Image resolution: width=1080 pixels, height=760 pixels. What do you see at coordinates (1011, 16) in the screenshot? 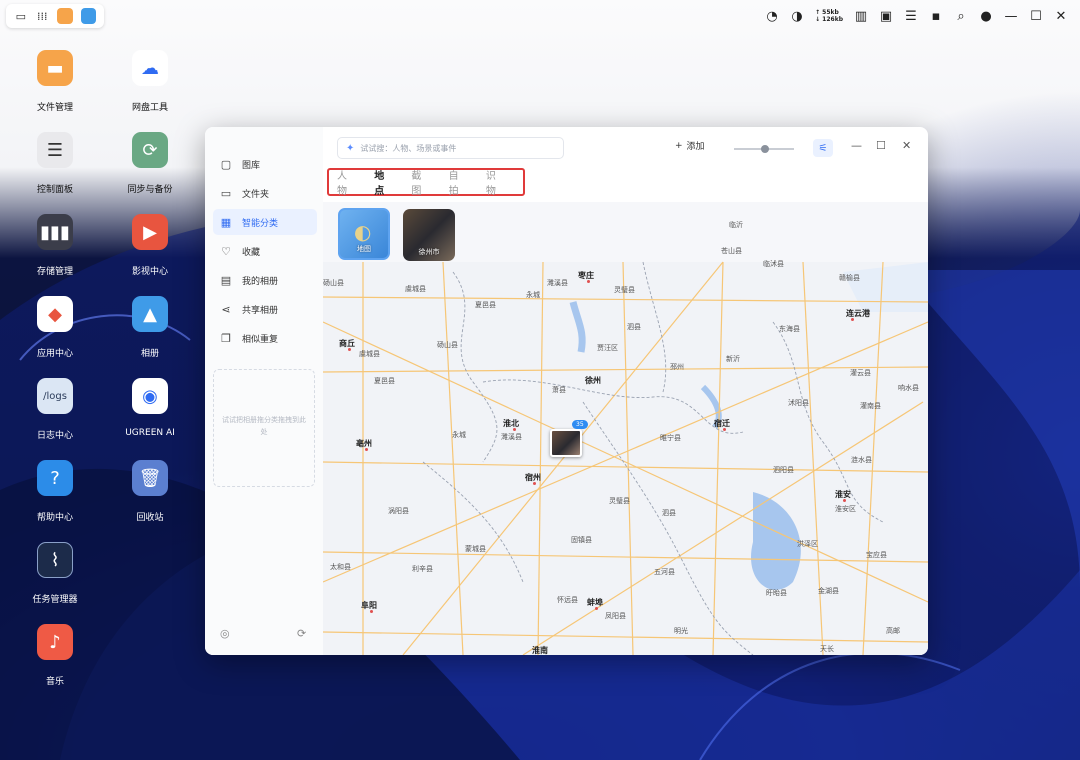
I see `minimize-icon: —` at bounding box center [1011, 16].